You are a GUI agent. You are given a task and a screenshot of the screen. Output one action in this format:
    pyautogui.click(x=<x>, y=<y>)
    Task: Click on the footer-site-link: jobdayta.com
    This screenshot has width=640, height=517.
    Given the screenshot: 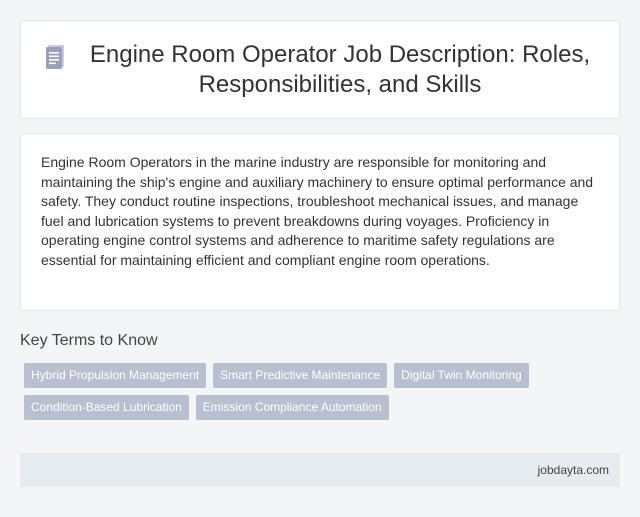 What is the action you would take?
    pyautogui.click(x=573, y=470)
    